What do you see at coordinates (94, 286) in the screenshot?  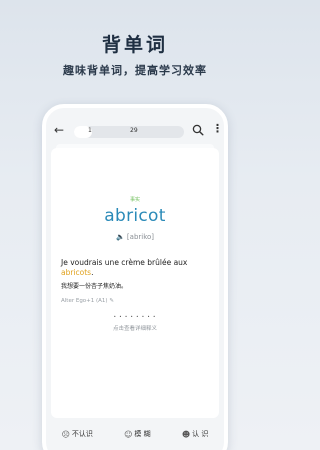 I see `example-translation: 我想要一份杏子焦奶油。` at bounding box center [94, 286].